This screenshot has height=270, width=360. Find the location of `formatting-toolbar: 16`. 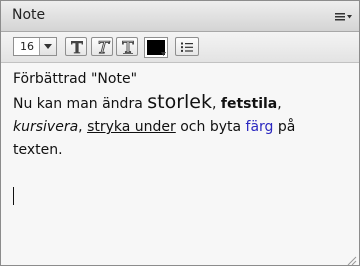

formatting-toolbar: 16 is located at coordinates (180, 47).